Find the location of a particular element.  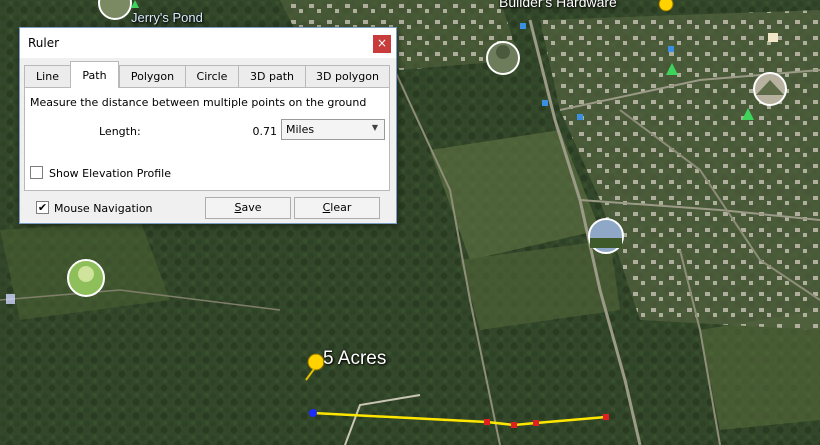

length-label: Length: is located at coordinates (120, 131).